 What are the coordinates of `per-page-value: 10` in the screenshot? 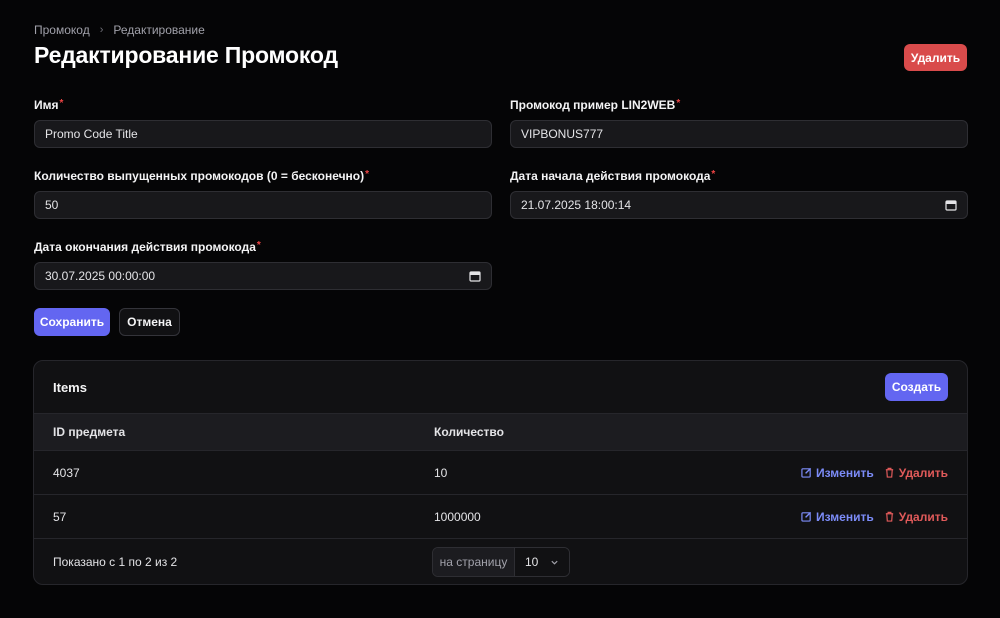 It's located at (532, 562).